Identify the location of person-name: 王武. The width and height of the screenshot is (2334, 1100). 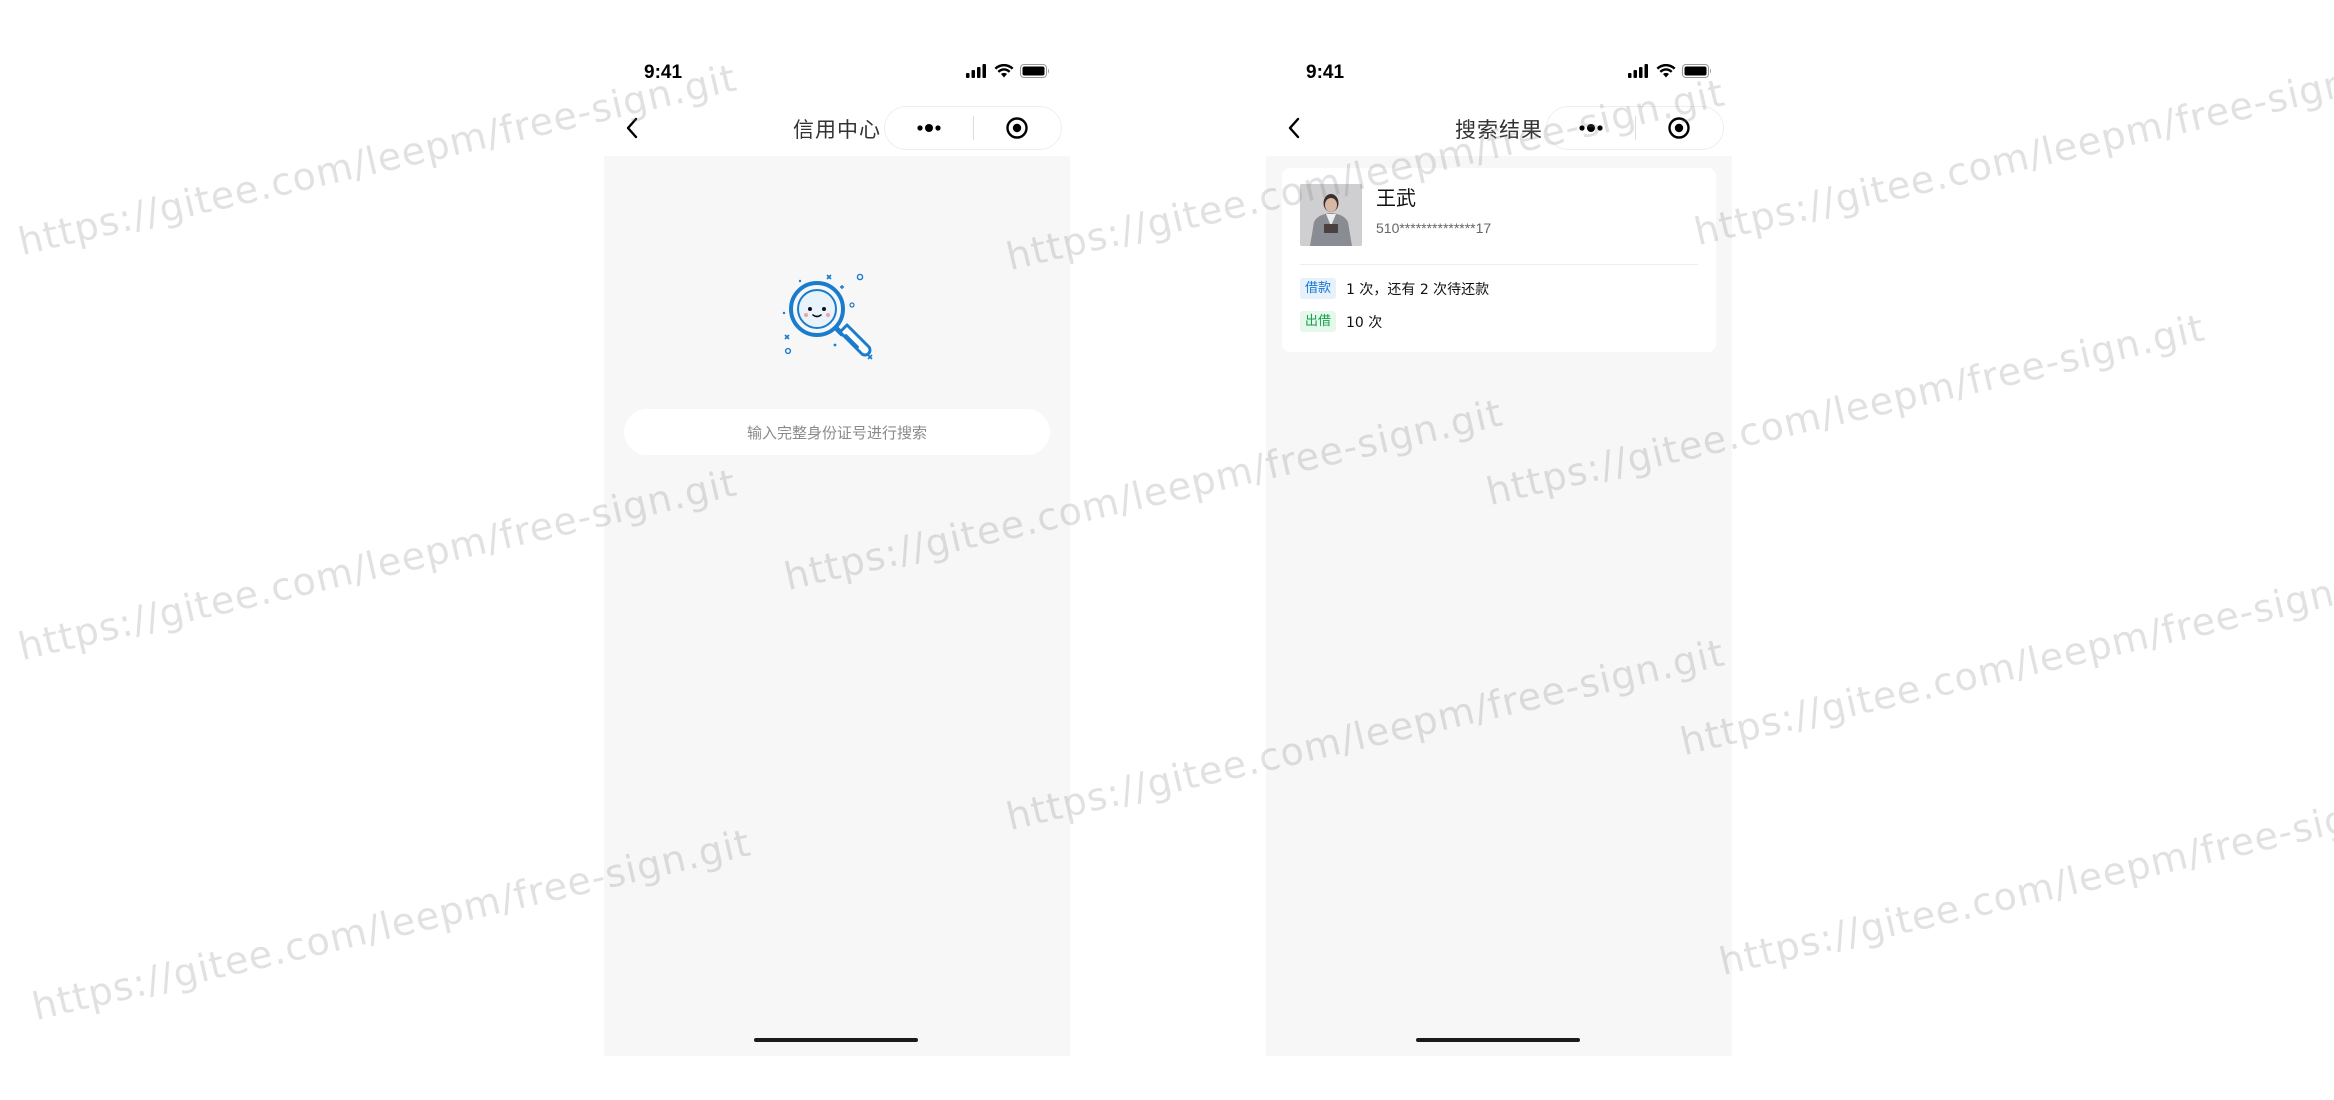
(1396, 198).